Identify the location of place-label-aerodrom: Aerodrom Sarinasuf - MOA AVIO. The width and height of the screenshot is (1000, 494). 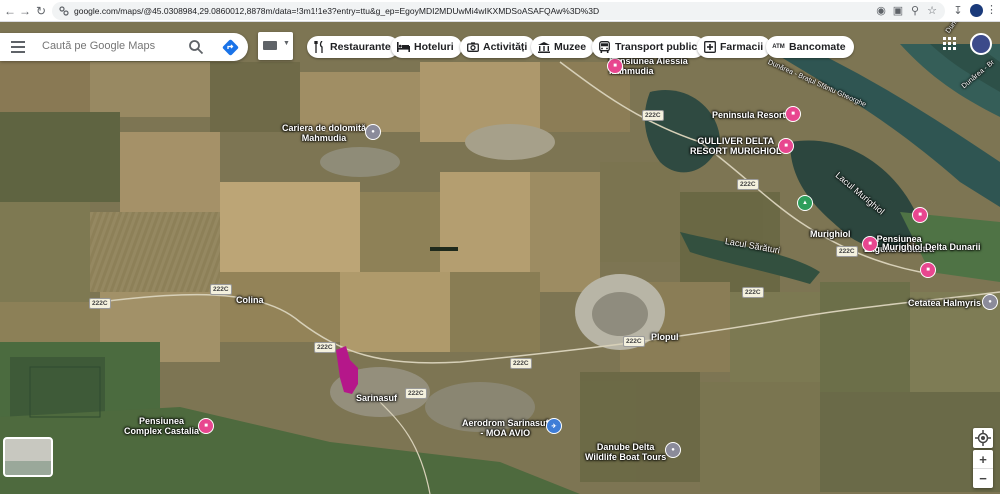
(505, 428).